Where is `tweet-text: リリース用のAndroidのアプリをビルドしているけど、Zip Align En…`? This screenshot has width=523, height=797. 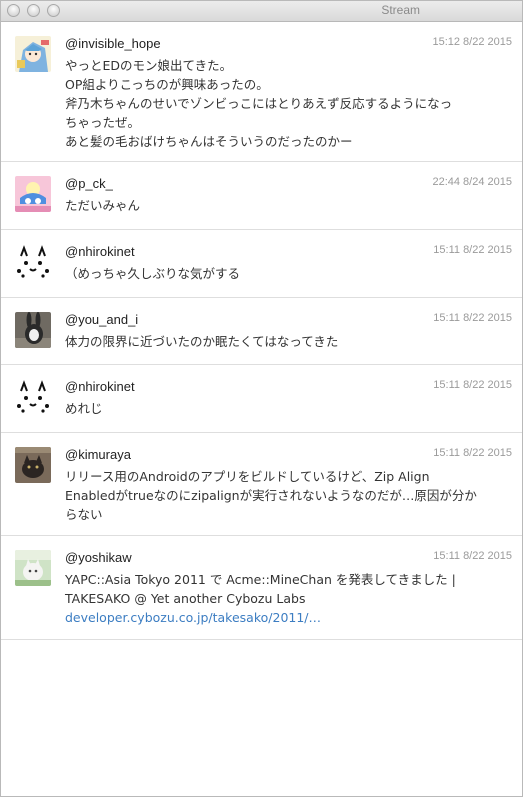
tweet-text: リリース用のAndroidのアプリをビルドしているけど、Zip Align En… is located at coordinates (285, 495).